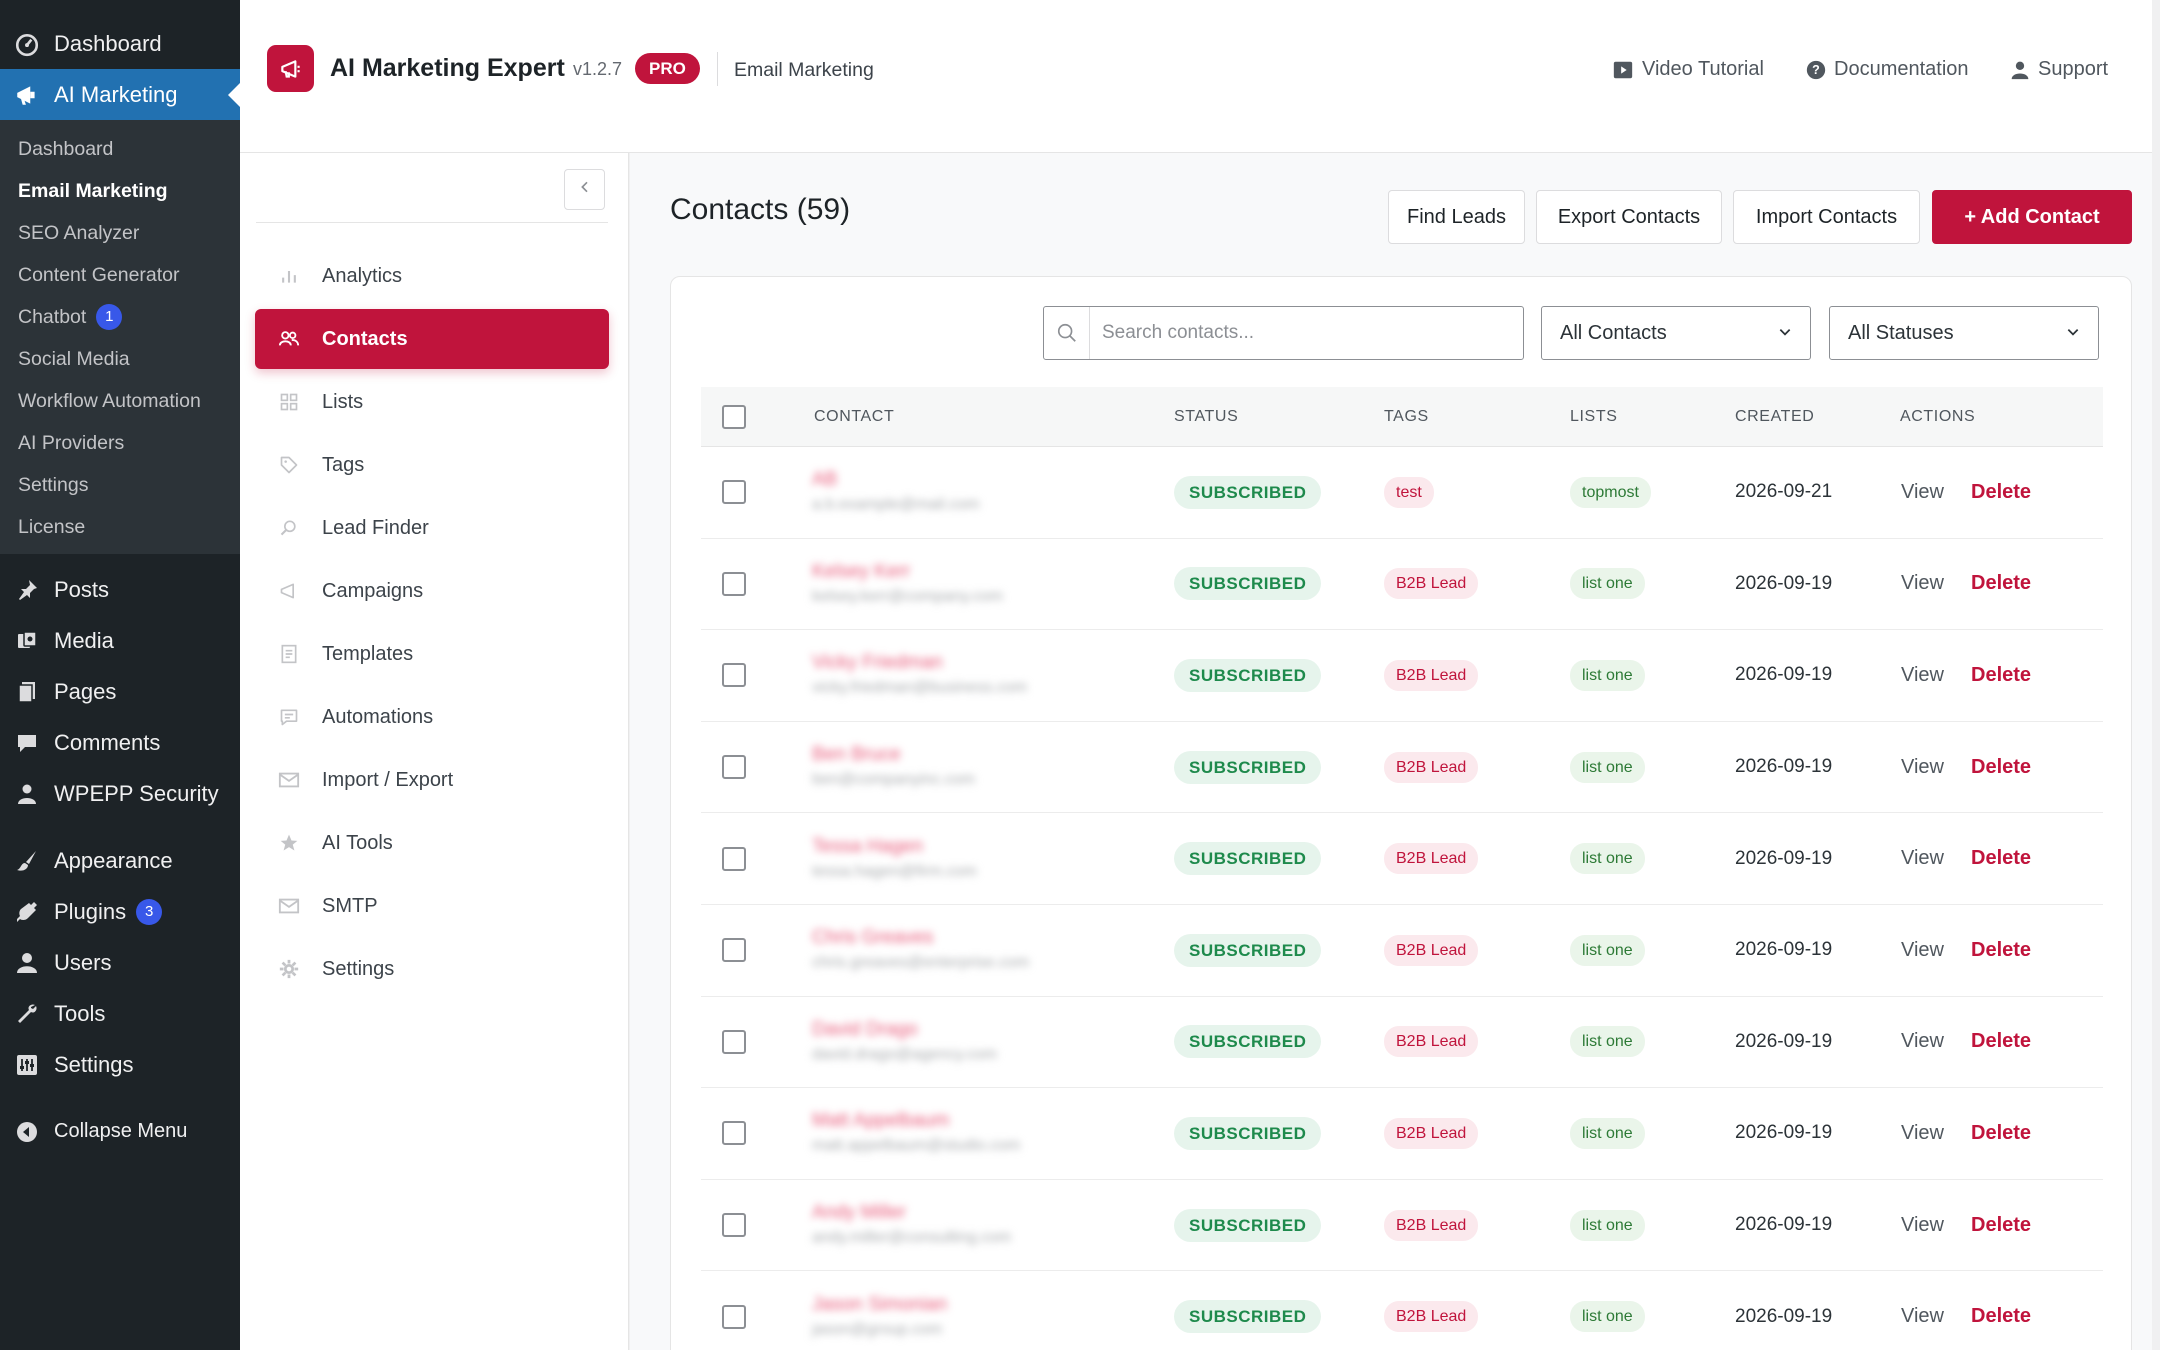 The width and height of the screenshot is (2160, 1350). Describe the element at coordinates (120, 43) in the screenshot. I see `wp-menu-dashboard: Dashboard` at that location.